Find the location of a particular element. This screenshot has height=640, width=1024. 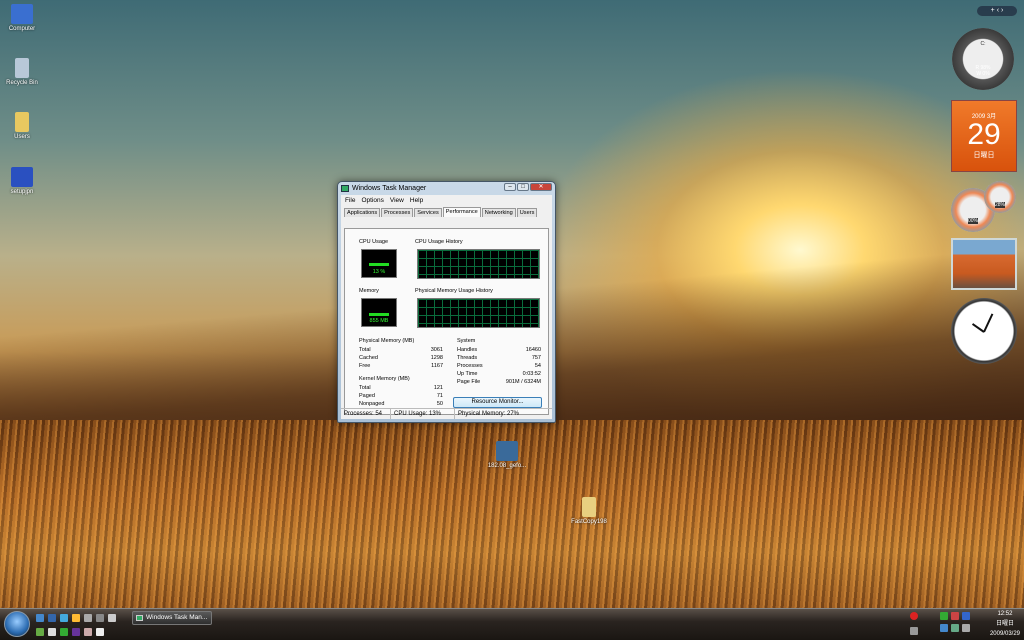

start-button is located at coordinates (17, 624).